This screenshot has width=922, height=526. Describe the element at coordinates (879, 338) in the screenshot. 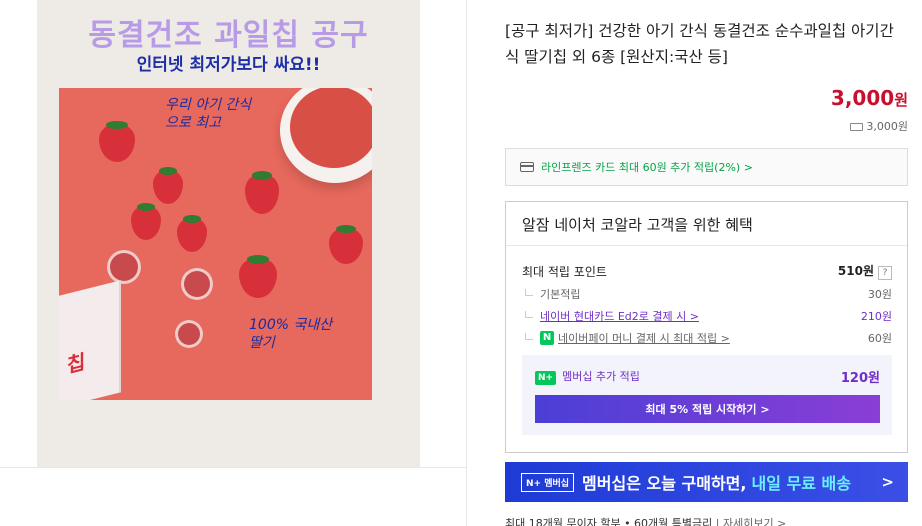

I see `points-row-value: 60원` at that location.